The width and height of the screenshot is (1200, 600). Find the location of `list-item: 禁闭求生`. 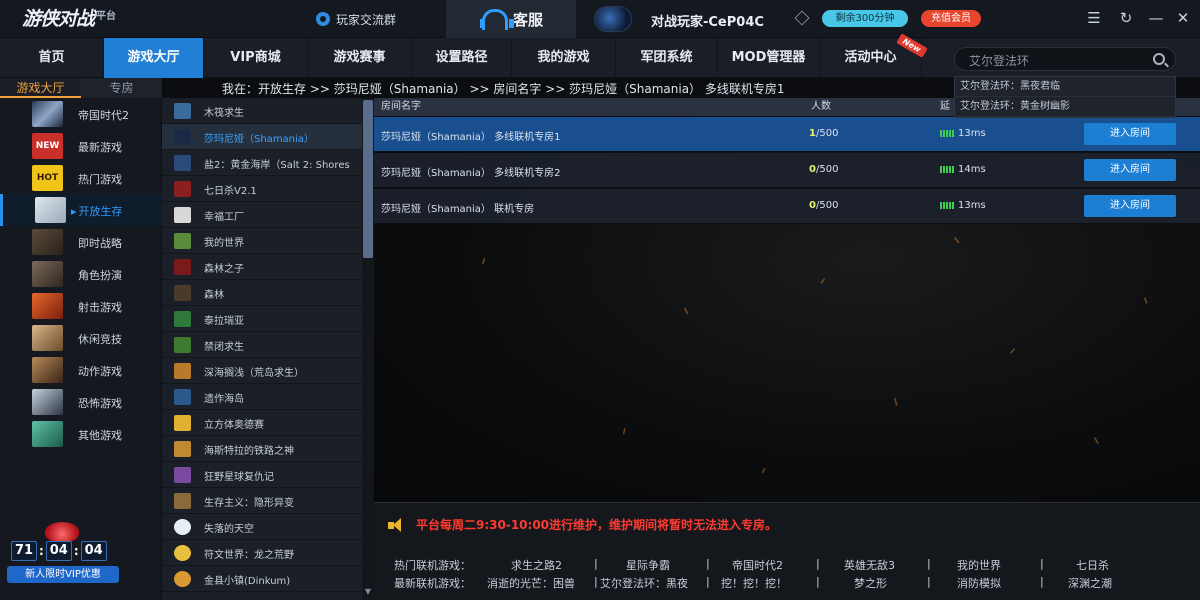

list-item: 禁闭求生 is located at coordinates (262, 345).